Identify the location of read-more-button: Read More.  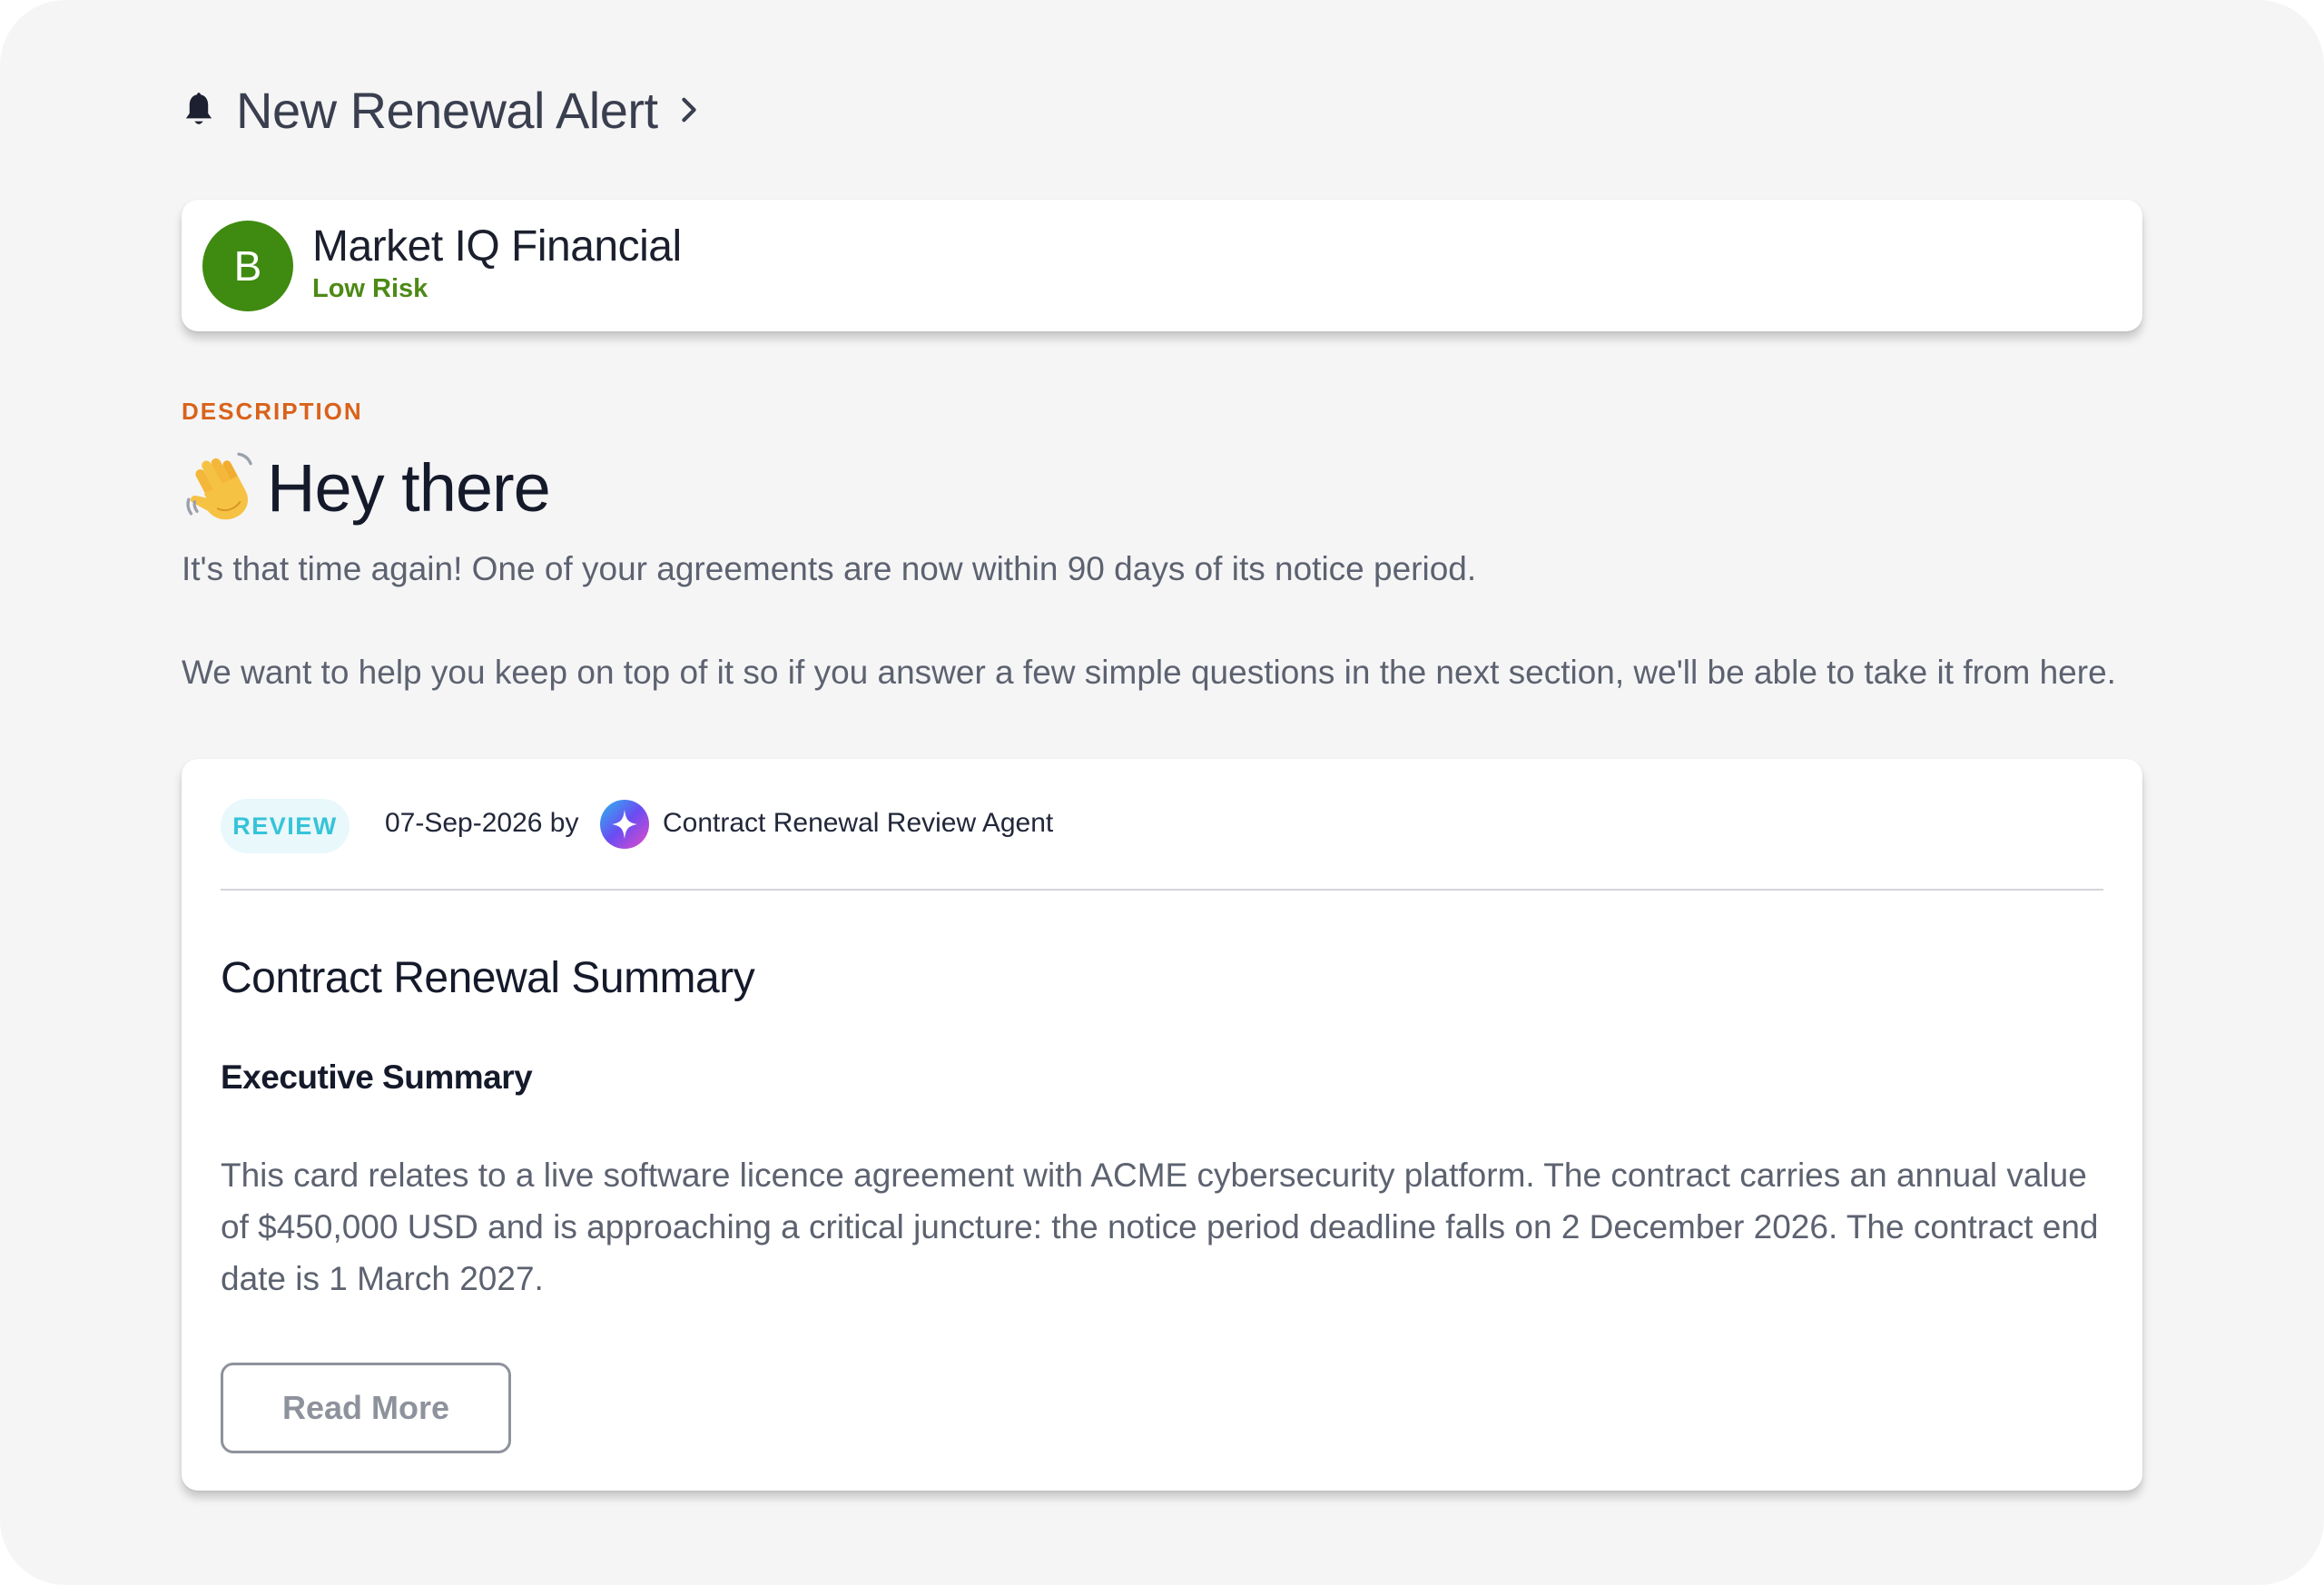
(366, 1408).